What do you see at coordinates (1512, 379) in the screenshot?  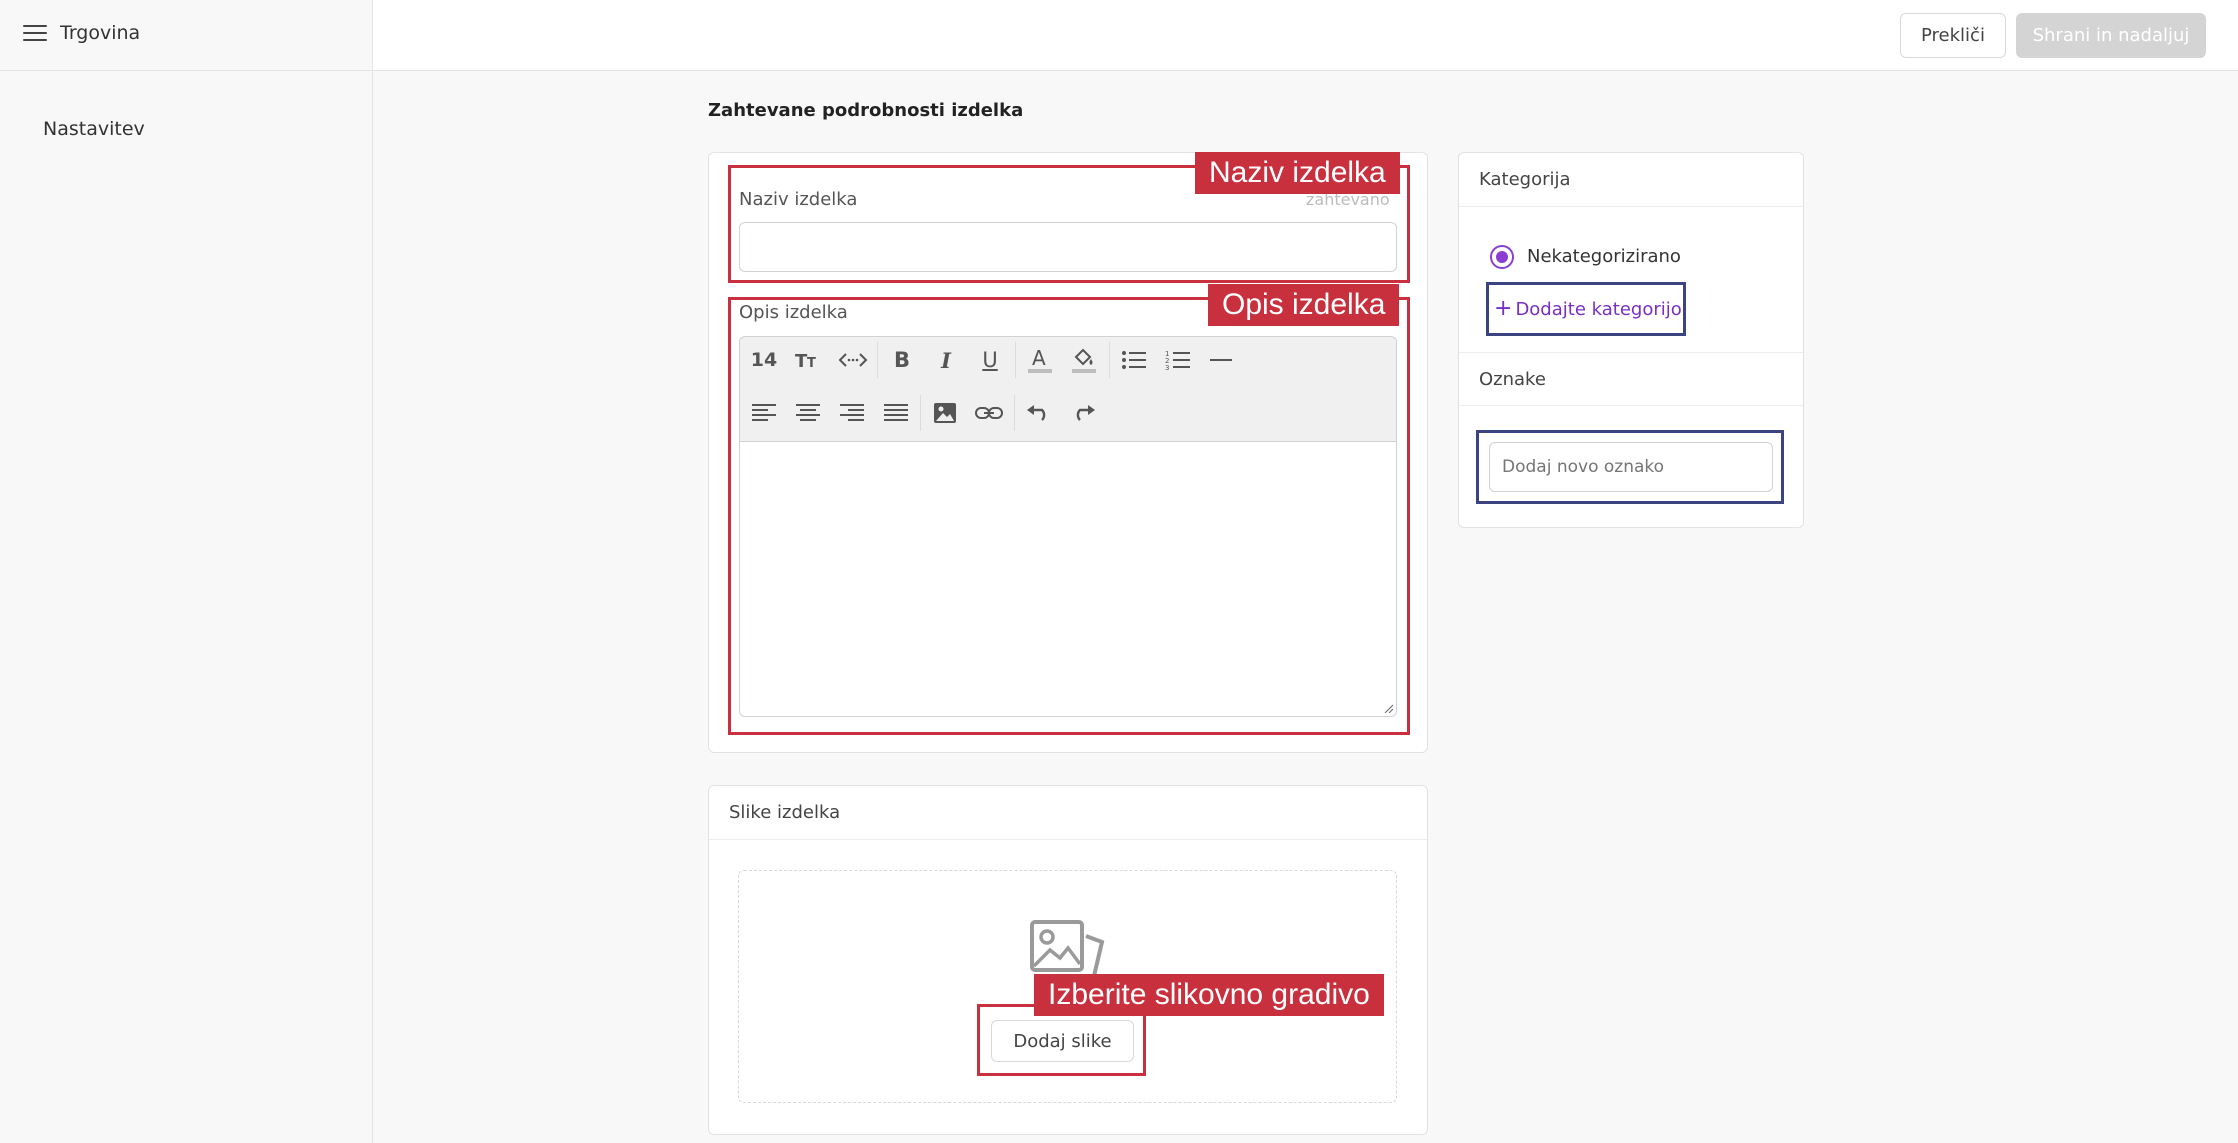 I see `tags-title: Oznake` at bounding box center [1512, 379].